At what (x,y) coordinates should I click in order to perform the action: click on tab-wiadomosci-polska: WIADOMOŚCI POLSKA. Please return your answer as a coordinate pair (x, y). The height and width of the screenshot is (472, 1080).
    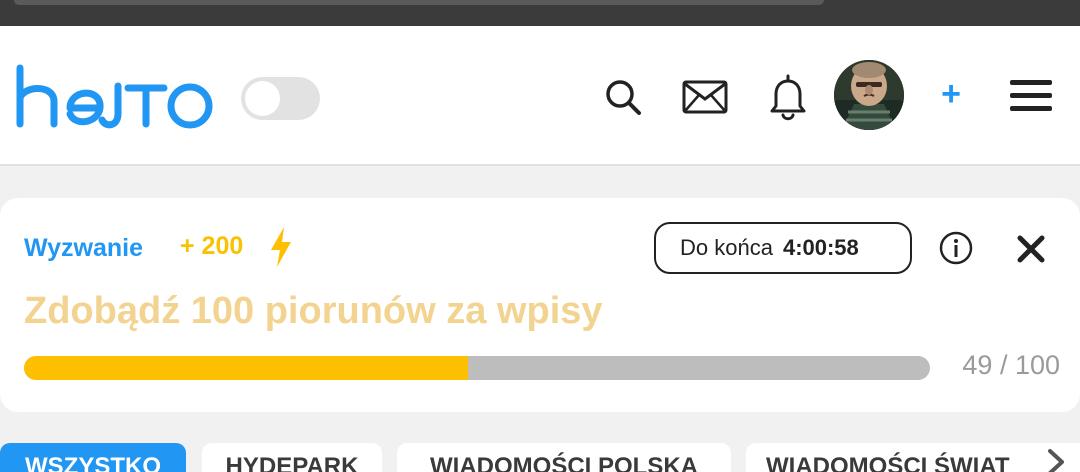
    Looking at the image, I should click on (564, 457).